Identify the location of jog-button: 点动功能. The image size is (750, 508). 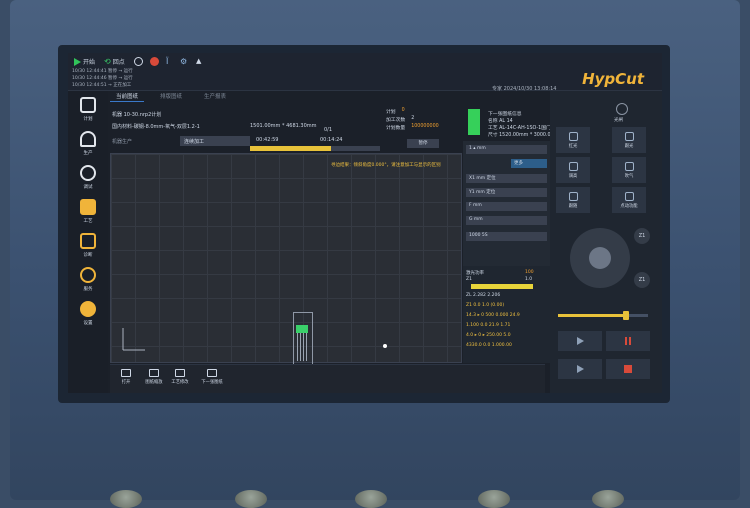
(629, 200).